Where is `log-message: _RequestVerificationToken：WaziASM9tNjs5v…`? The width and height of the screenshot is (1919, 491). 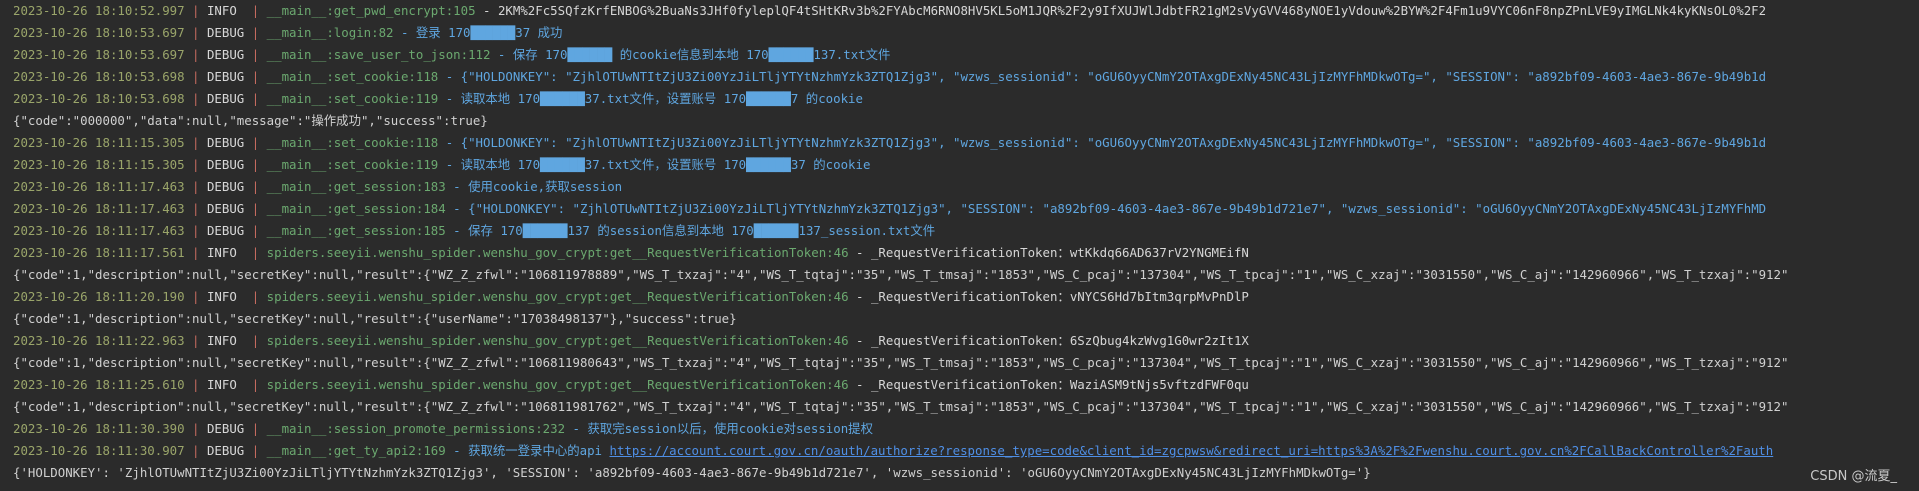 log-message: _RequestVerificationToken：WaziASM9tNjs5v… is located at coordinates (1059, 384).